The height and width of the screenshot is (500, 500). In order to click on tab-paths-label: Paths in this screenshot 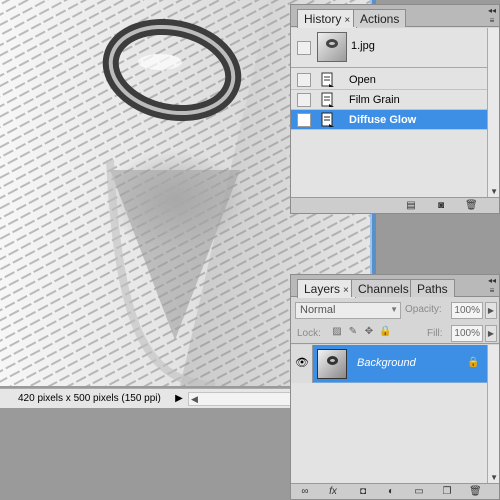, I will do `click(432, 289)`.